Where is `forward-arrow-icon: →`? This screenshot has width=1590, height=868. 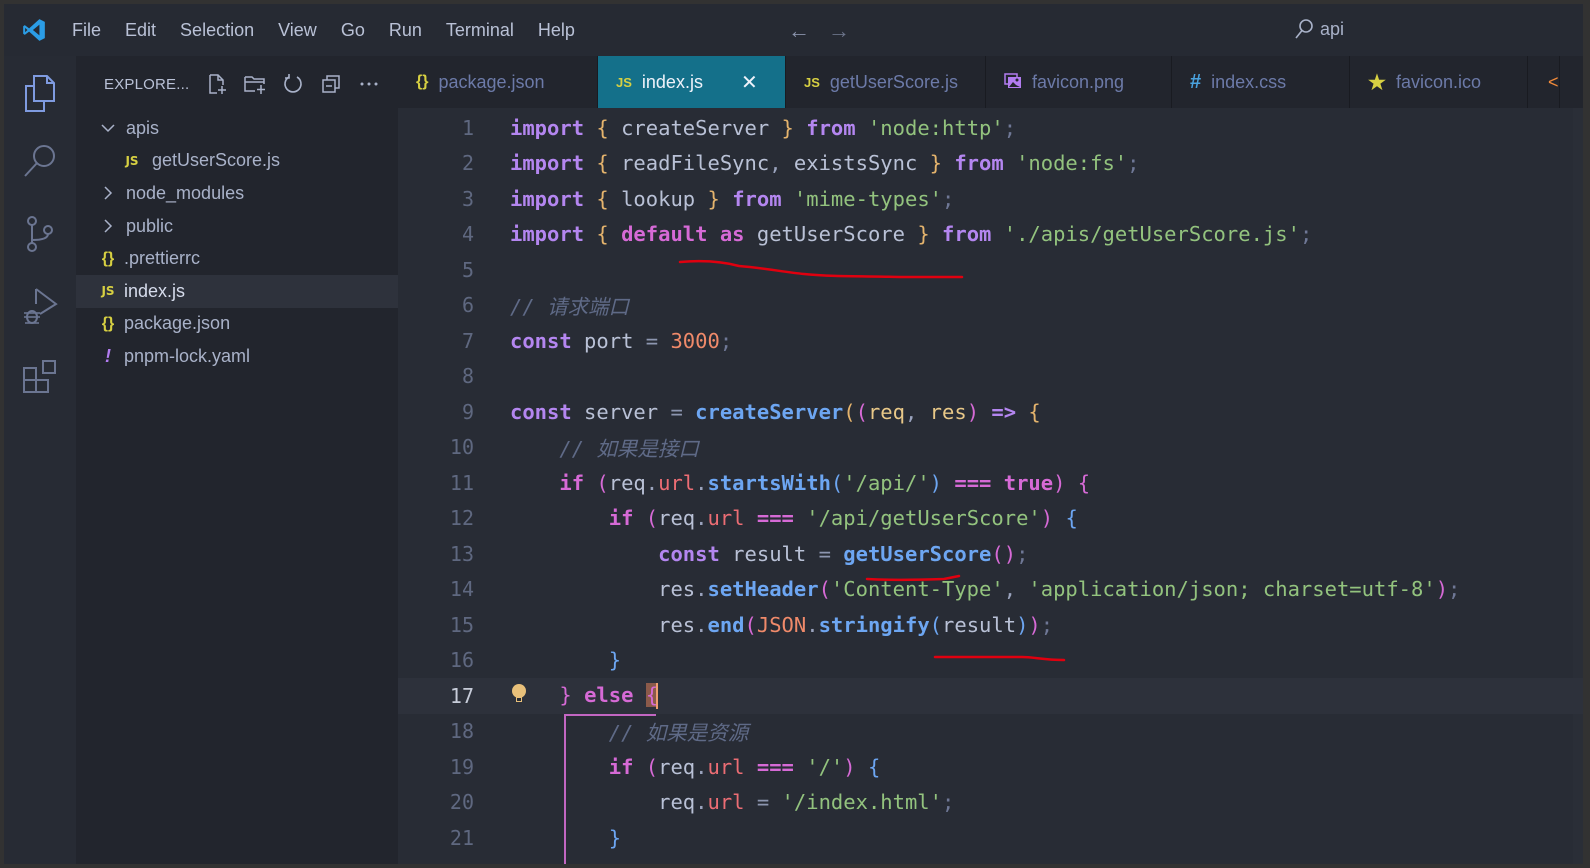 forward-arrow-icon: → is located at coordinates (839, 31).